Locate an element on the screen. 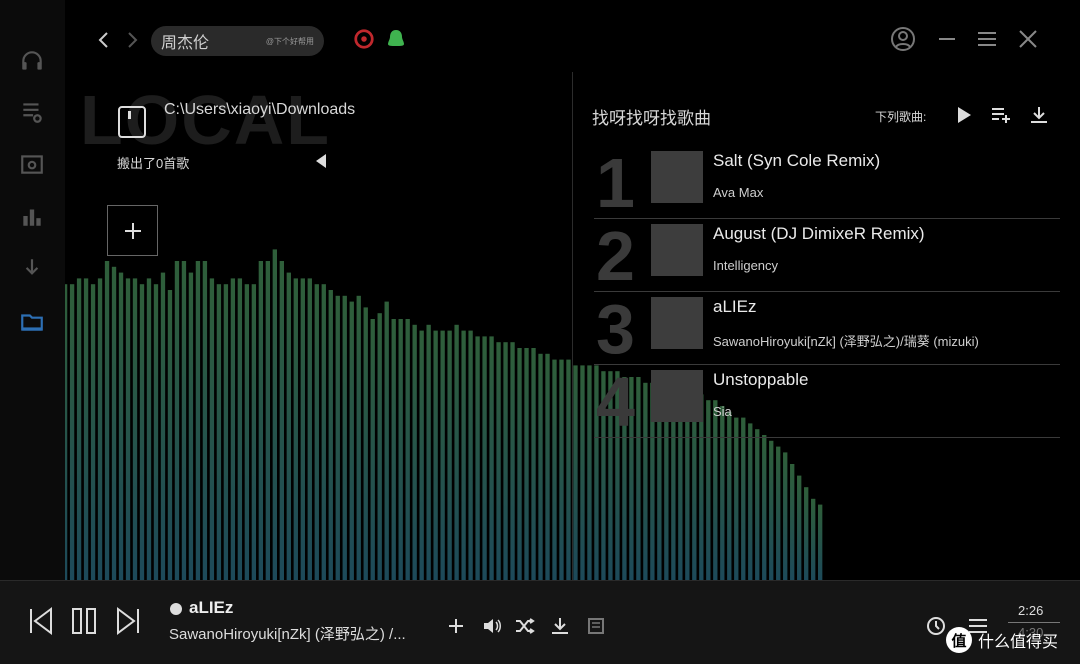 The image size is (1080, 664). next-button is located at coordinates (128, 621).